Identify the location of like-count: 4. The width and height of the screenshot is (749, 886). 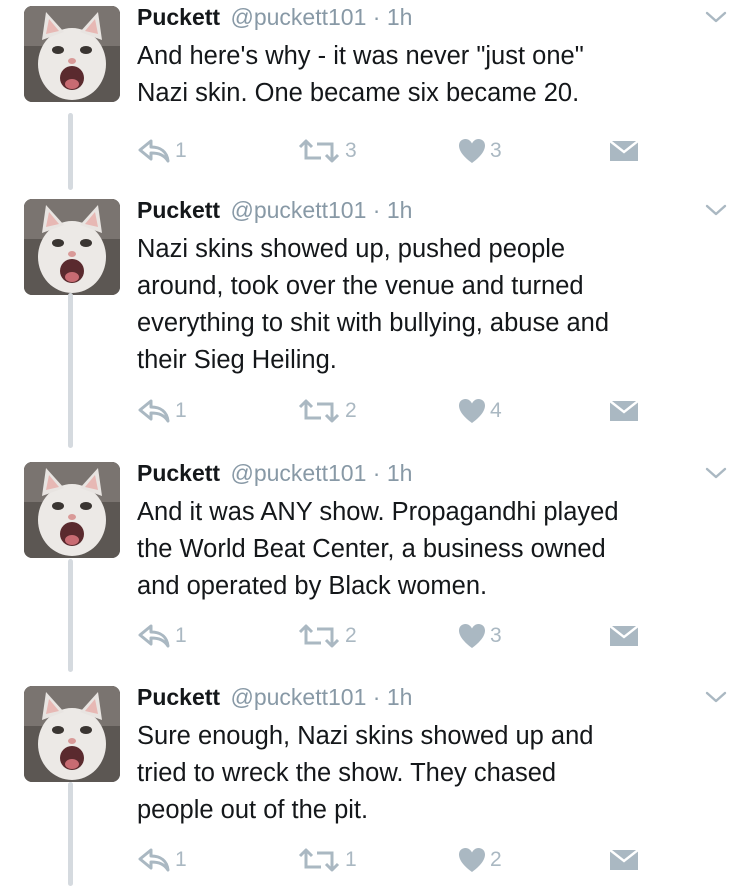
(496, 410).